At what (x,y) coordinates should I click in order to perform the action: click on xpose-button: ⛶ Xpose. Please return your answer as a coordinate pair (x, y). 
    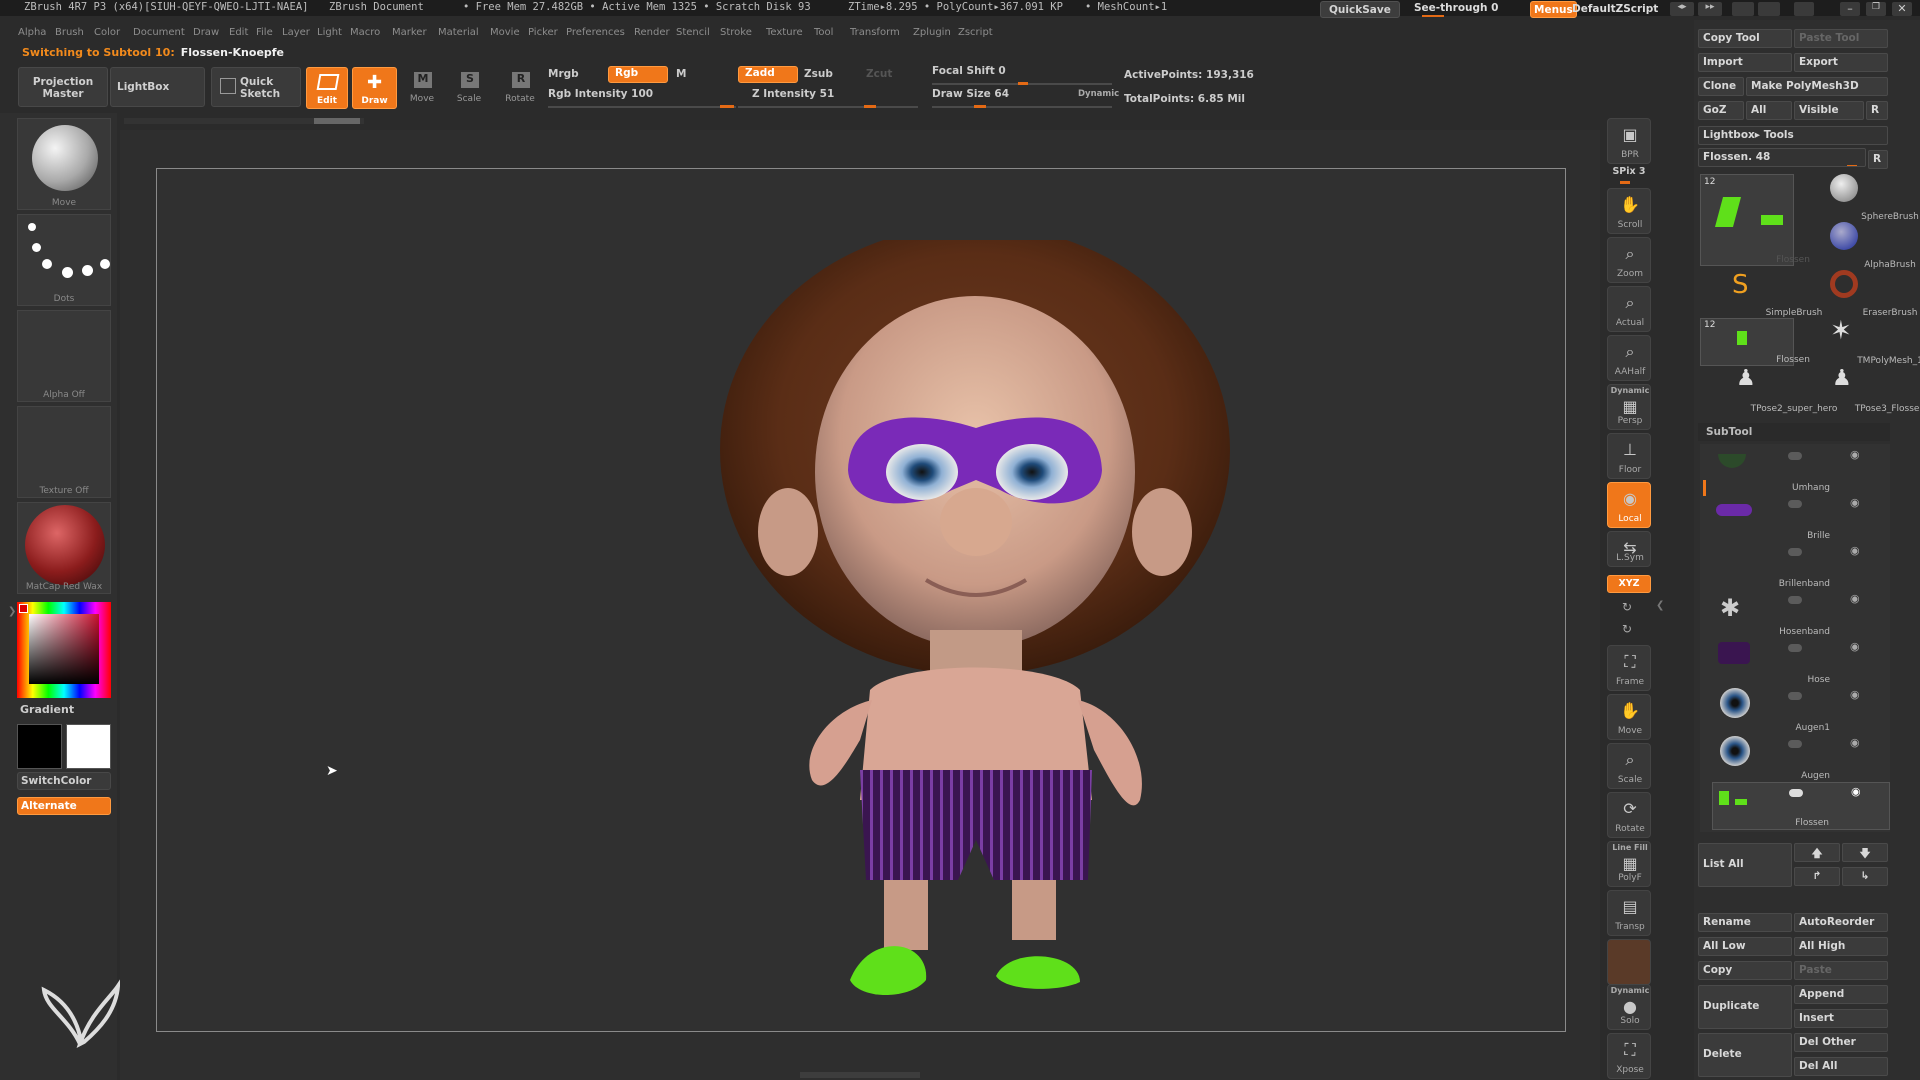
    Looking at the image, I should click on (1629, 1056).